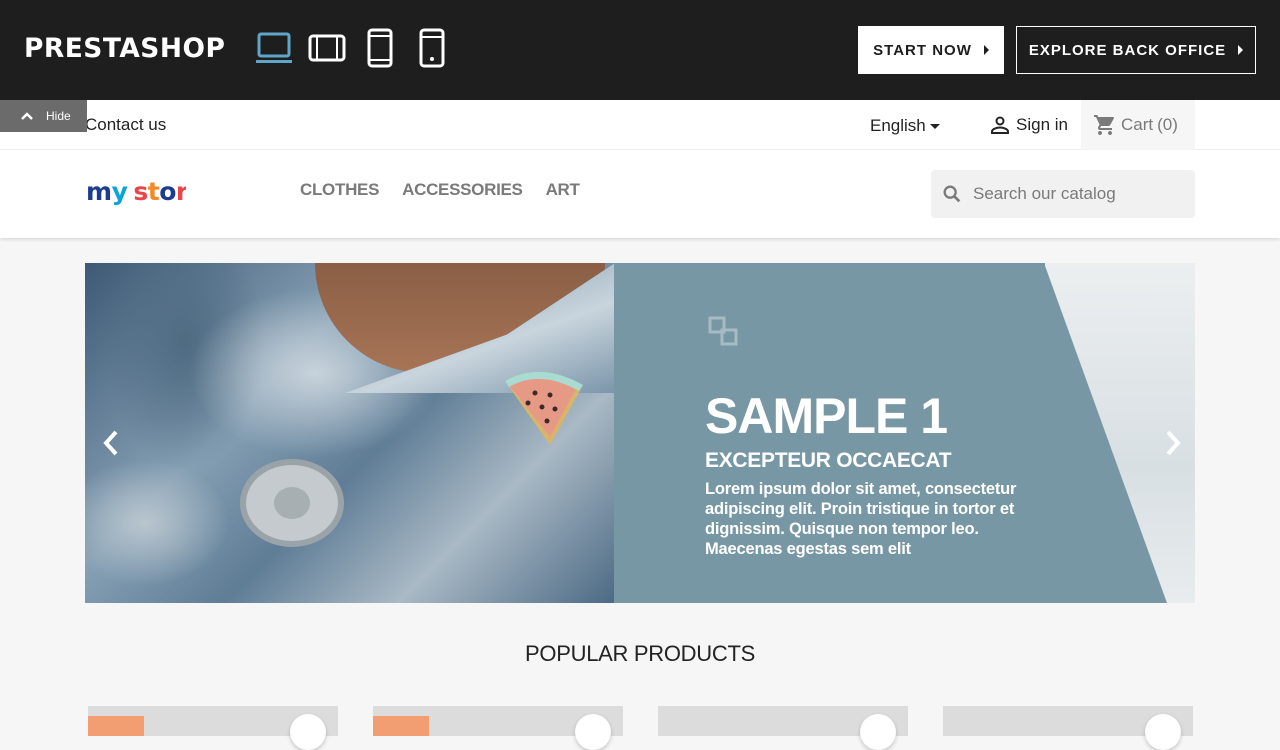  I want to click on device-switcher, so click(353, 48).